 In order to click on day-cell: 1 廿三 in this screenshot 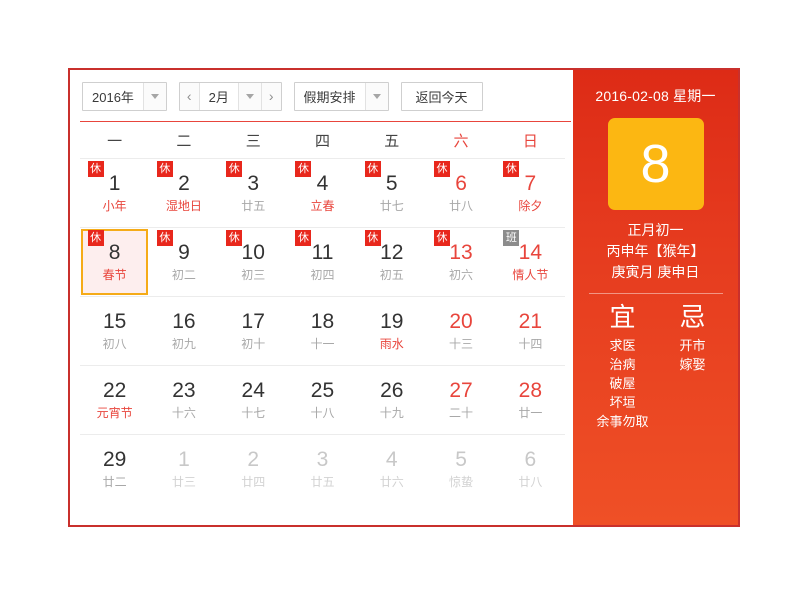, I will do `click(183, 469)`.